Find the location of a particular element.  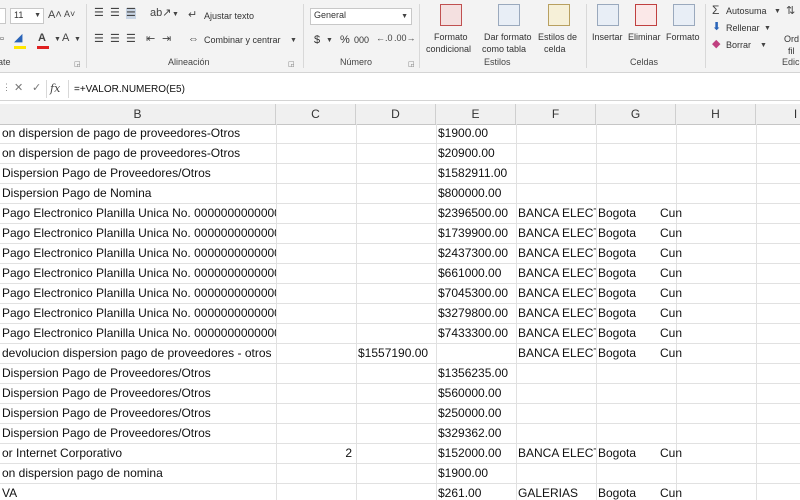

align-top-icon: ☰ is located at coordinates (99, 13).